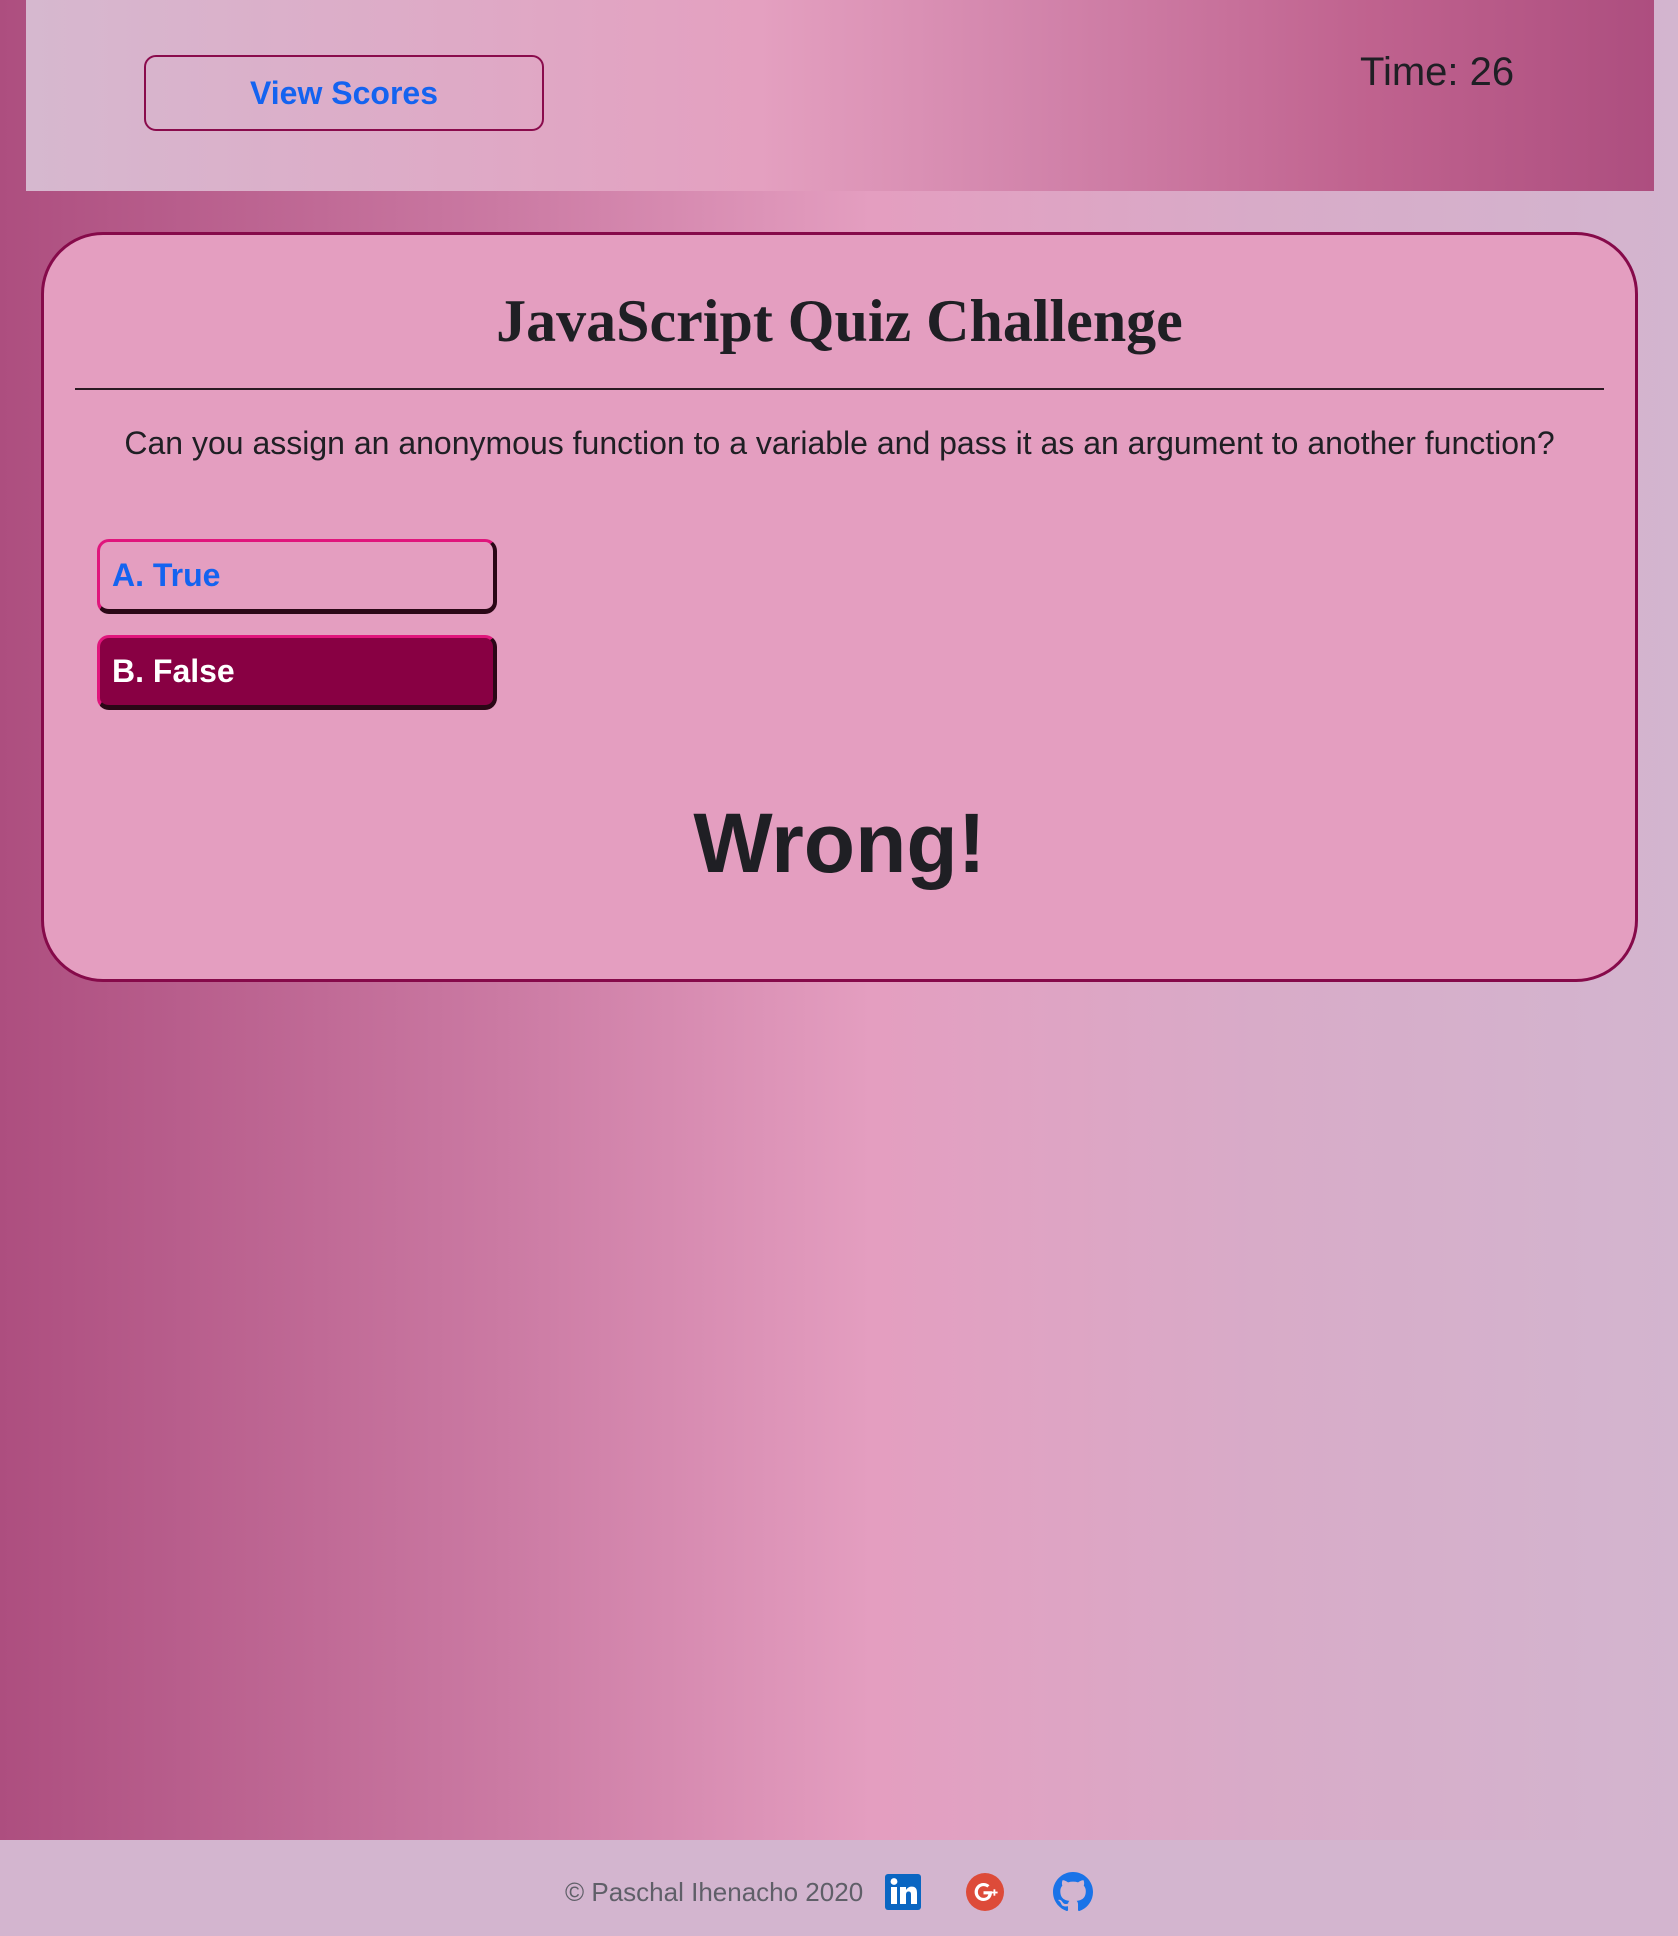 The width and height of the screenshot is (1678, 1936). I want to click on title-divider, so click(839, 389).